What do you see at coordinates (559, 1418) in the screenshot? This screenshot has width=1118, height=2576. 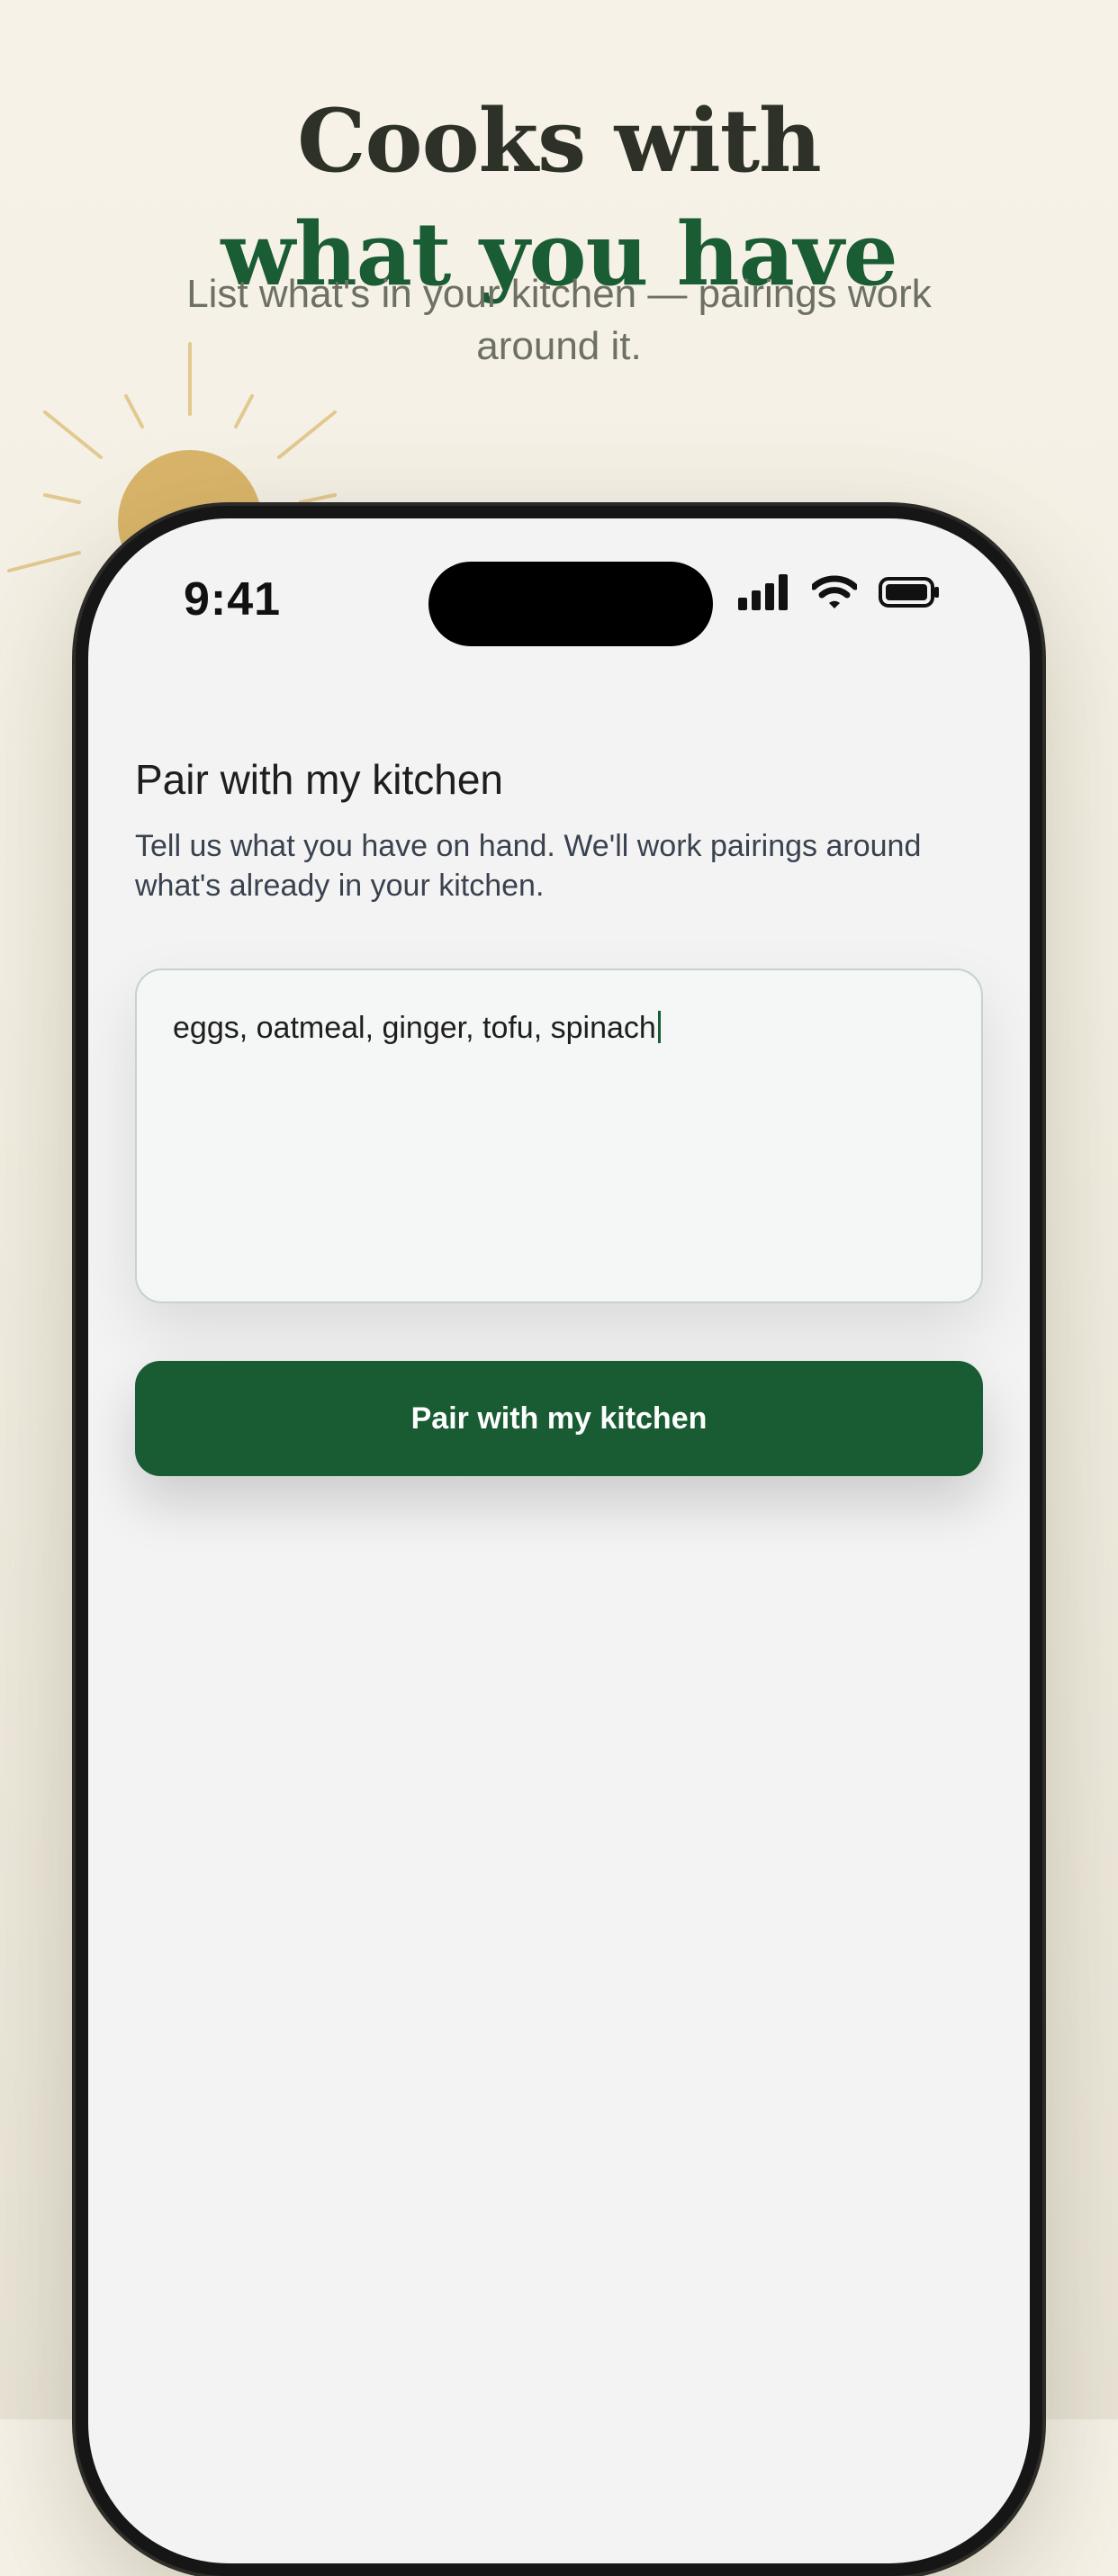 I see `pair-with-kitchen-button: Pair with my kitchen` at bounding box center [559, 1418].